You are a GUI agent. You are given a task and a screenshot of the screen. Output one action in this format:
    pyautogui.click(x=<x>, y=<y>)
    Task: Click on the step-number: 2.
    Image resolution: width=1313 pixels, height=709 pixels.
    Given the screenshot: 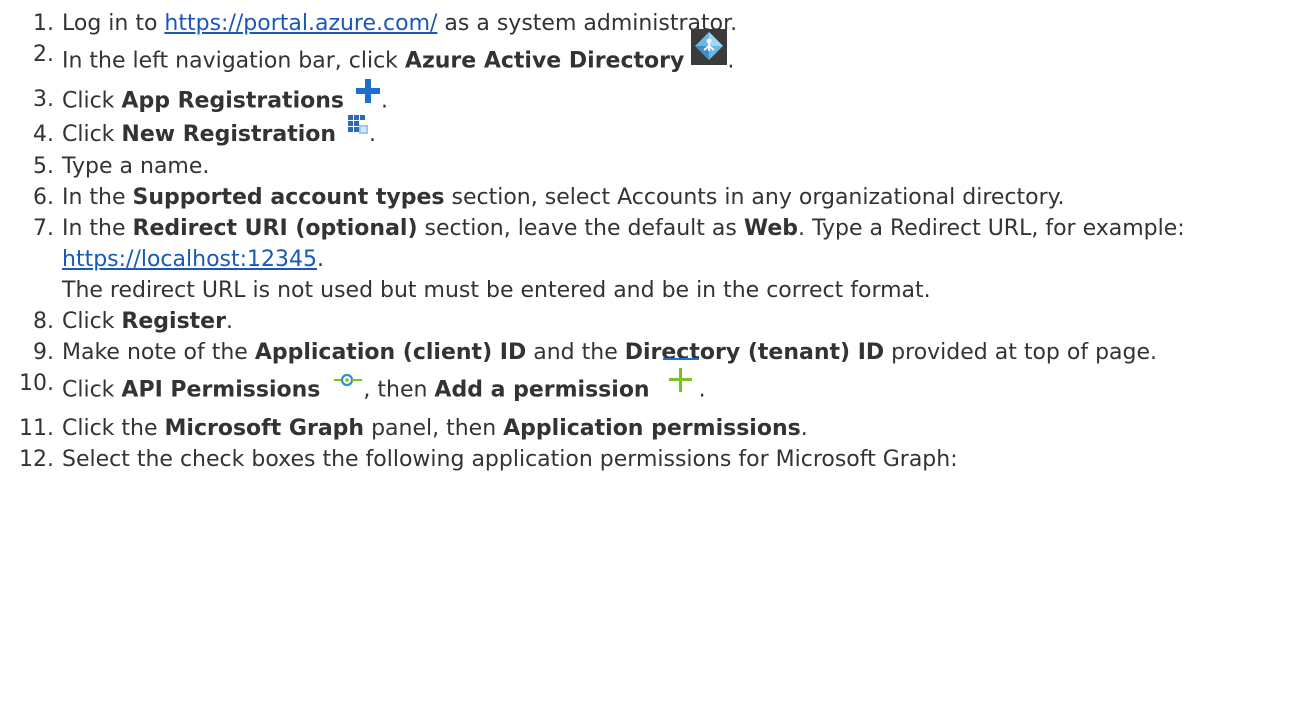 What is the action you would take?
    pyautogui.click(x=43, y=54)
    